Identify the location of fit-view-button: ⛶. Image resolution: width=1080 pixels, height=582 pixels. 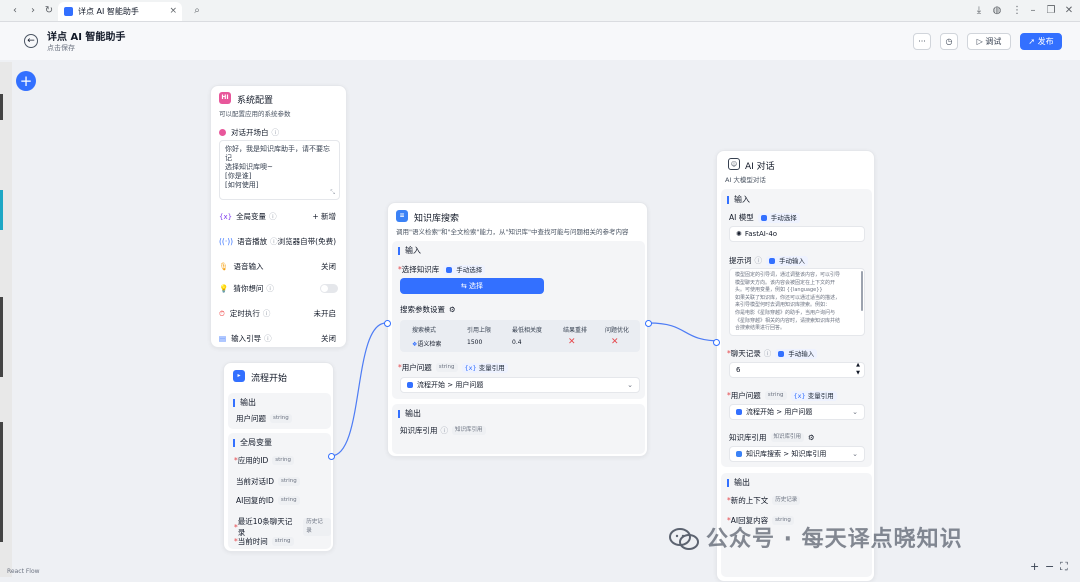
(1064, 567).